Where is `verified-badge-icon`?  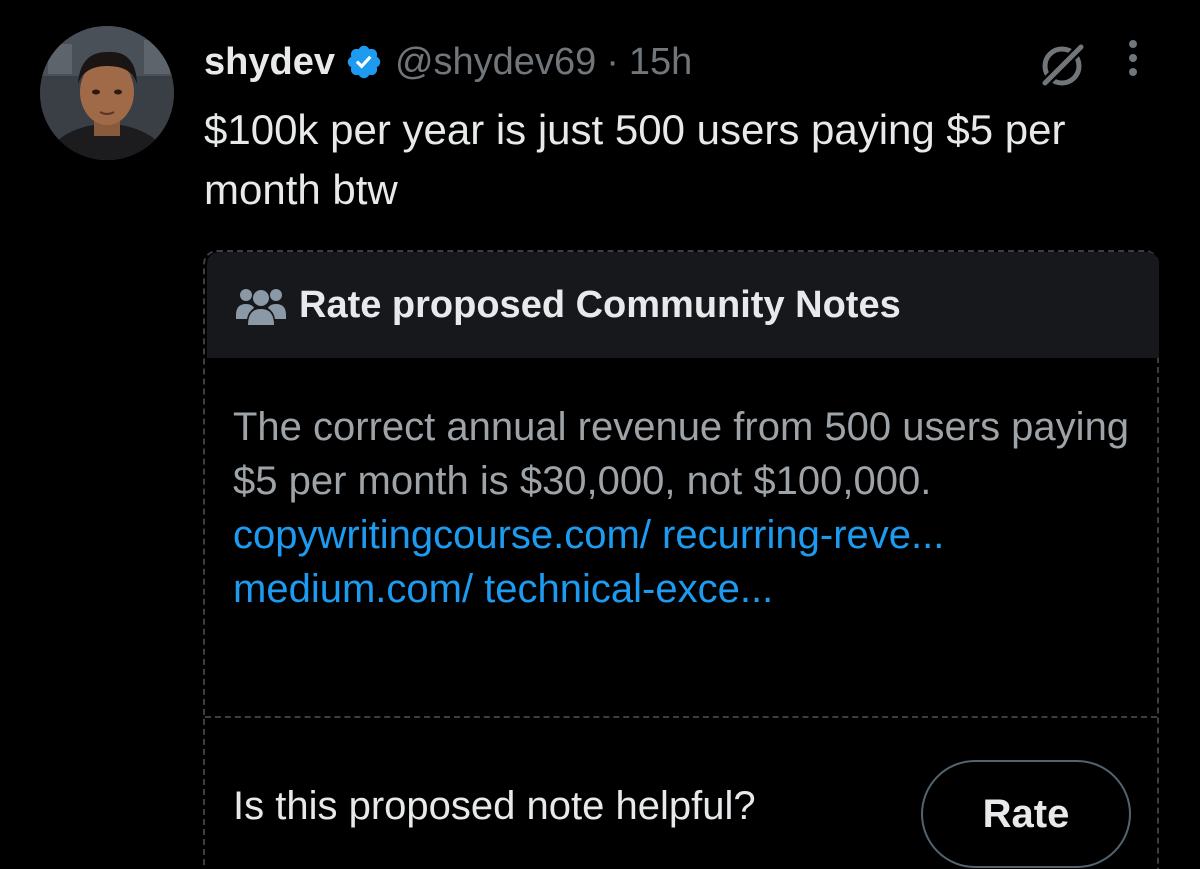
verified-badge-icon is located at coordinates (364, 62).